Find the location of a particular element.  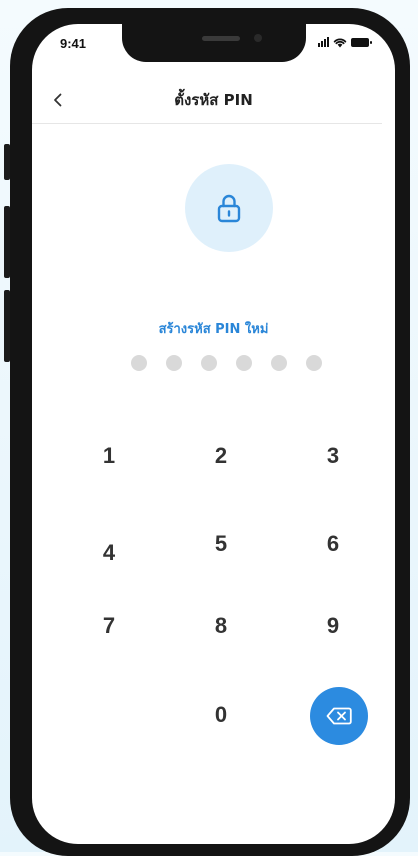

pin-prompt: สร้างรหัส PIN ใหม่ is located at coordinates (213, 329).